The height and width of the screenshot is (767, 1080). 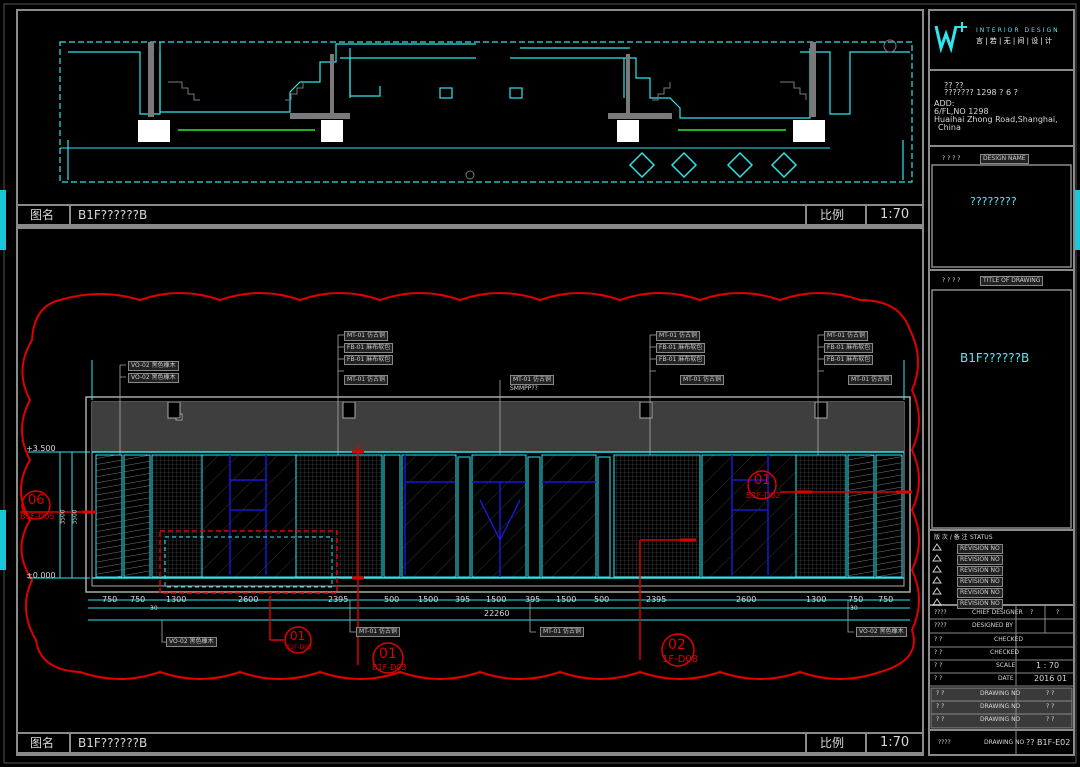 I want to click on chief-label-en: CHIEF DESIGNER, so click(x=997, y=612).